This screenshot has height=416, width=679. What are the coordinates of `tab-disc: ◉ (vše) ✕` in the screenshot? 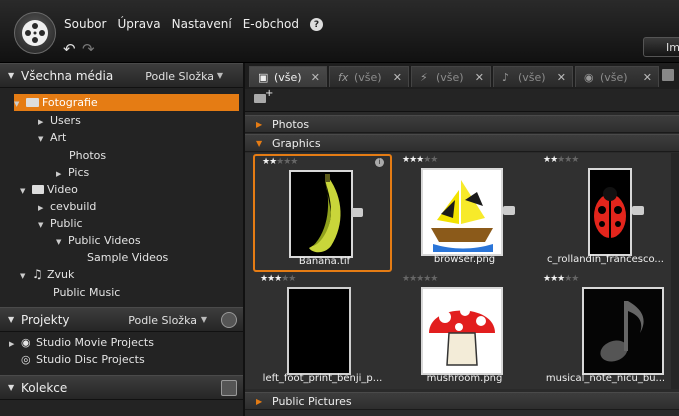 It's located at (617, 76).